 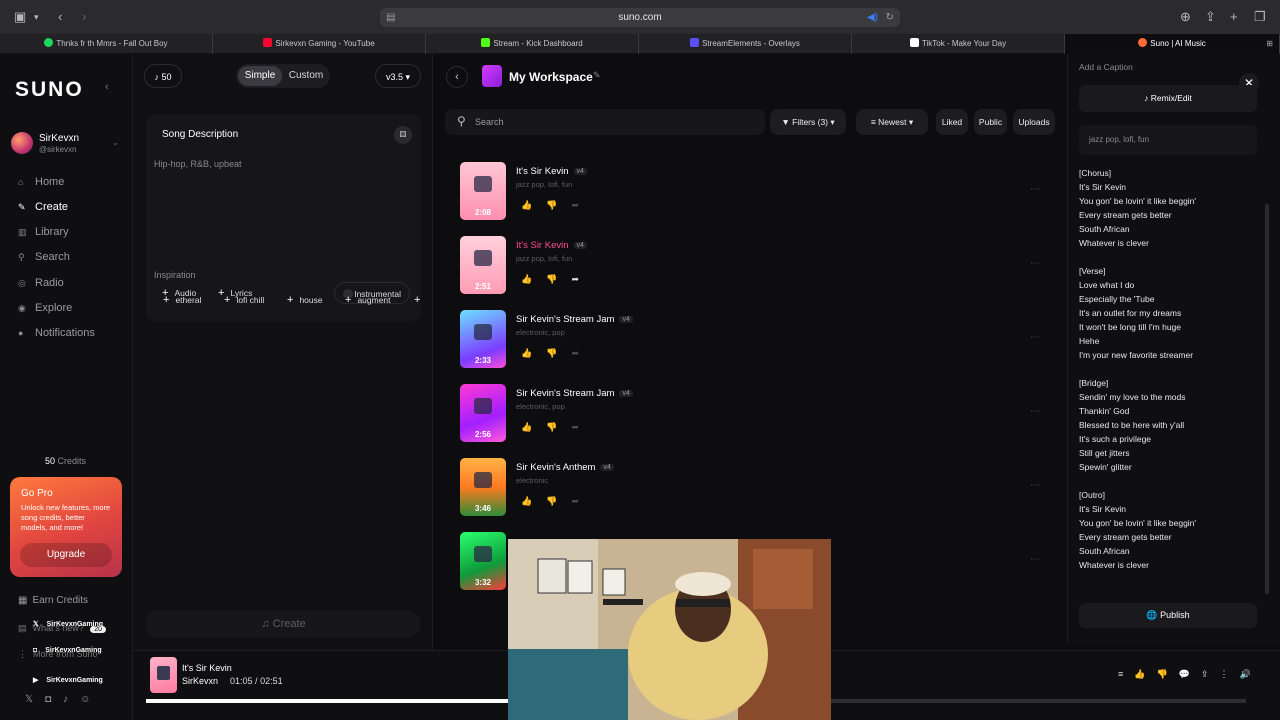 I want to click on sidebar-item-explore: ◉ Explore, so click(x=45, y=308).